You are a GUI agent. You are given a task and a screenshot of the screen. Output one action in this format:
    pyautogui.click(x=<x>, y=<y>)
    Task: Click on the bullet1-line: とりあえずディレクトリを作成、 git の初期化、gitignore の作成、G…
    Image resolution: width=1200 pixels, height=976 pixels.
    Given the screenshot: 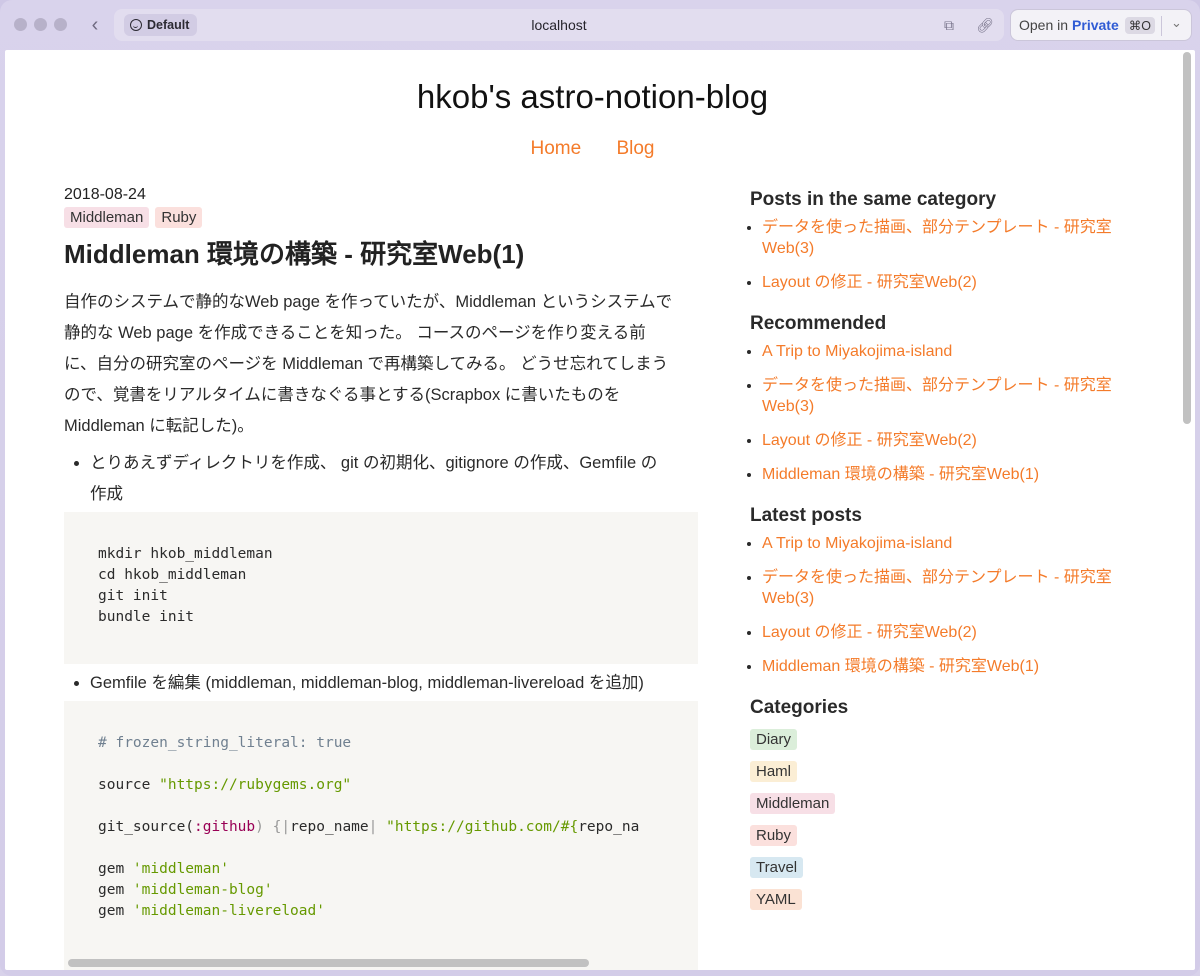 What is the action you would take?
    pyautogui.click(x=374, y=463)
    